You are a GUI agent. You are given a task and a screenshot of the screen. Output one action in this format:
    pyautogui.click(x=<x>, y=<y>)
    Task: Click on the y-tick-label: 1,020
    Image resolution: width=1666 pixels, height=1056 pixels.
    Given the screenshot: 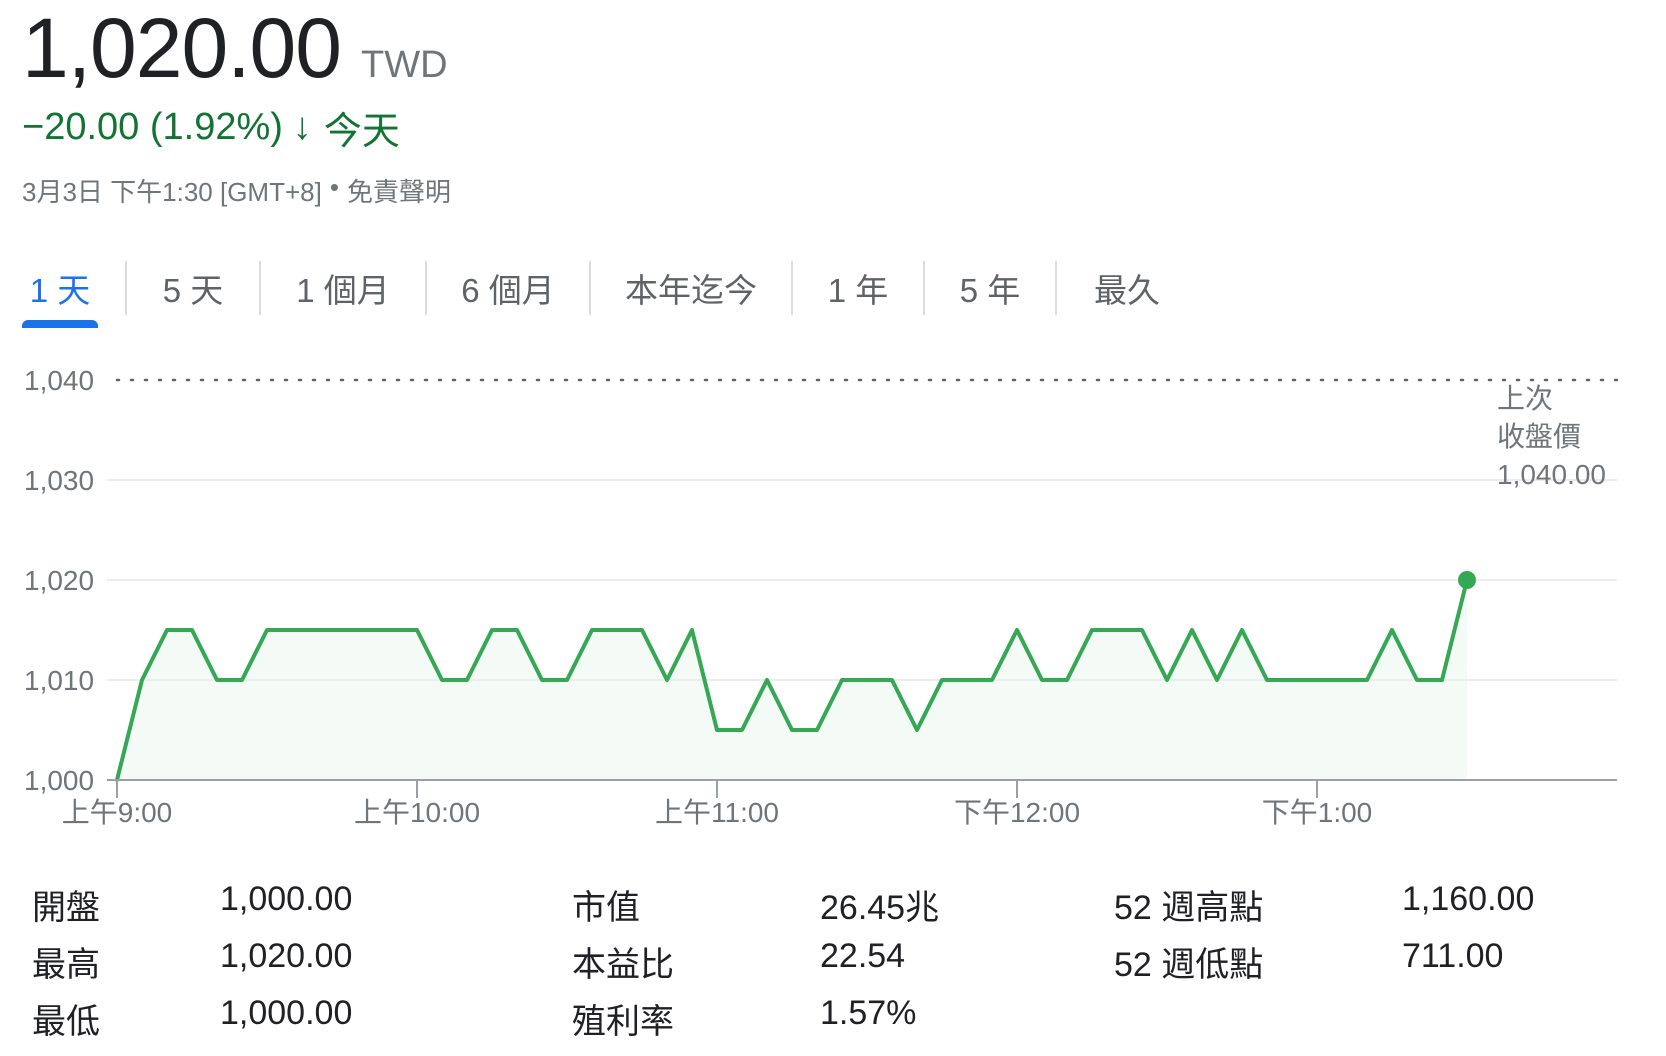 What is the action you would take?
    pyautogui.click(x=59, y=580)
    